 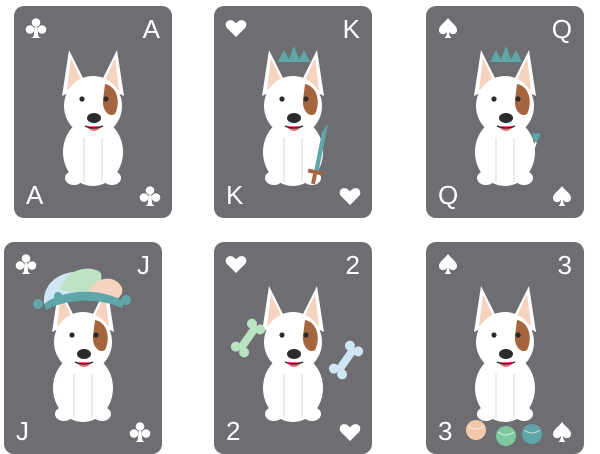 What do you see at coordinates (82, 289) in the screenshot?
I see `jester-hat-icon` at bounding box center [82, 289].